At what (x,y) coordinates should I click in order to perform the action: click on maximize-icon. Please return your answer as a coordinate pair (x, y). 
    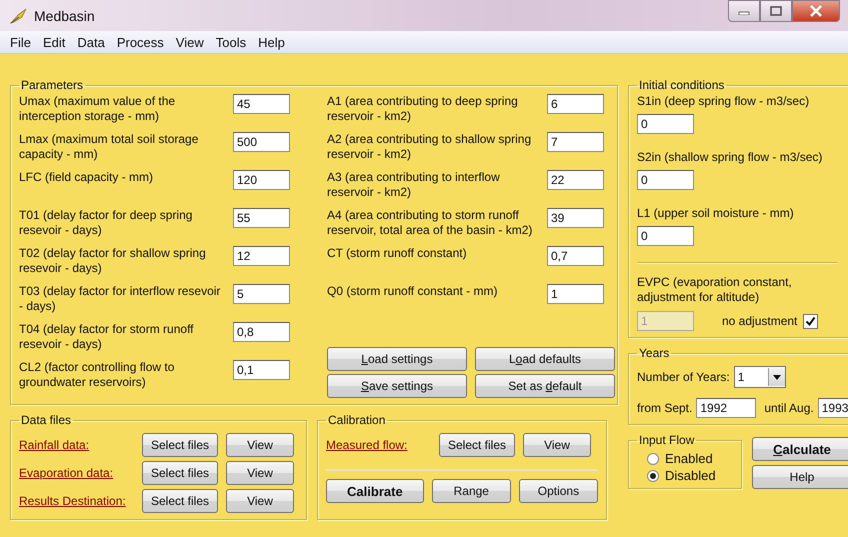
    Looking at the image, I should click on (776, 11).